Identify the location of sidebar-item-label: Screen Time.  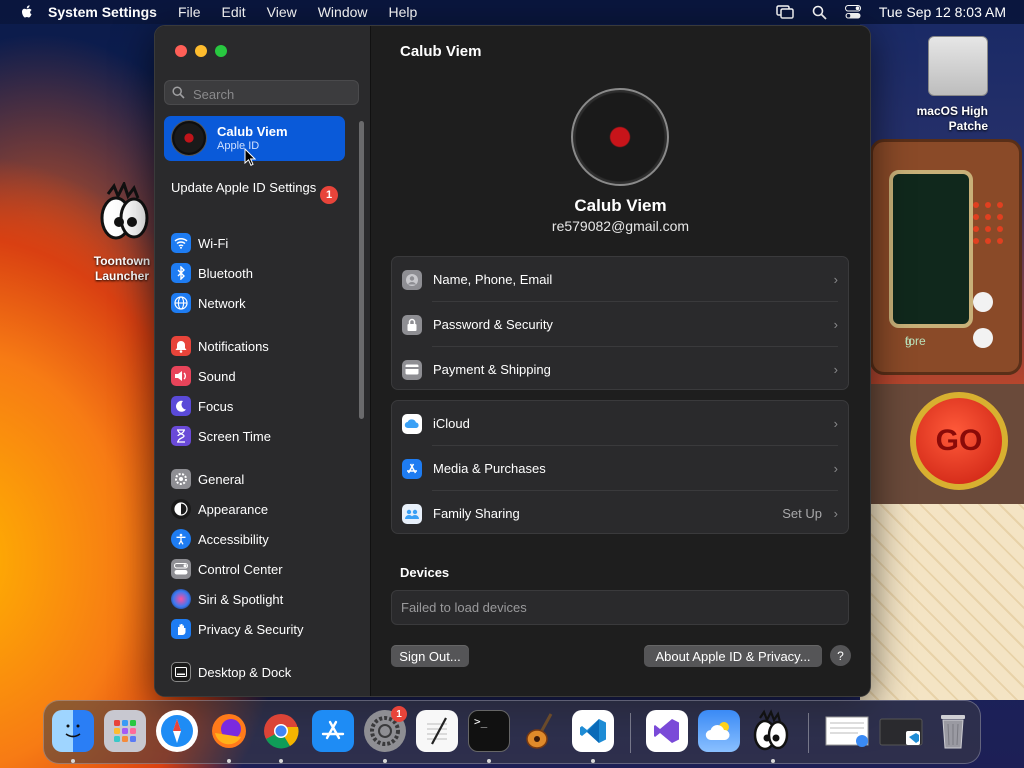
(234, 436).